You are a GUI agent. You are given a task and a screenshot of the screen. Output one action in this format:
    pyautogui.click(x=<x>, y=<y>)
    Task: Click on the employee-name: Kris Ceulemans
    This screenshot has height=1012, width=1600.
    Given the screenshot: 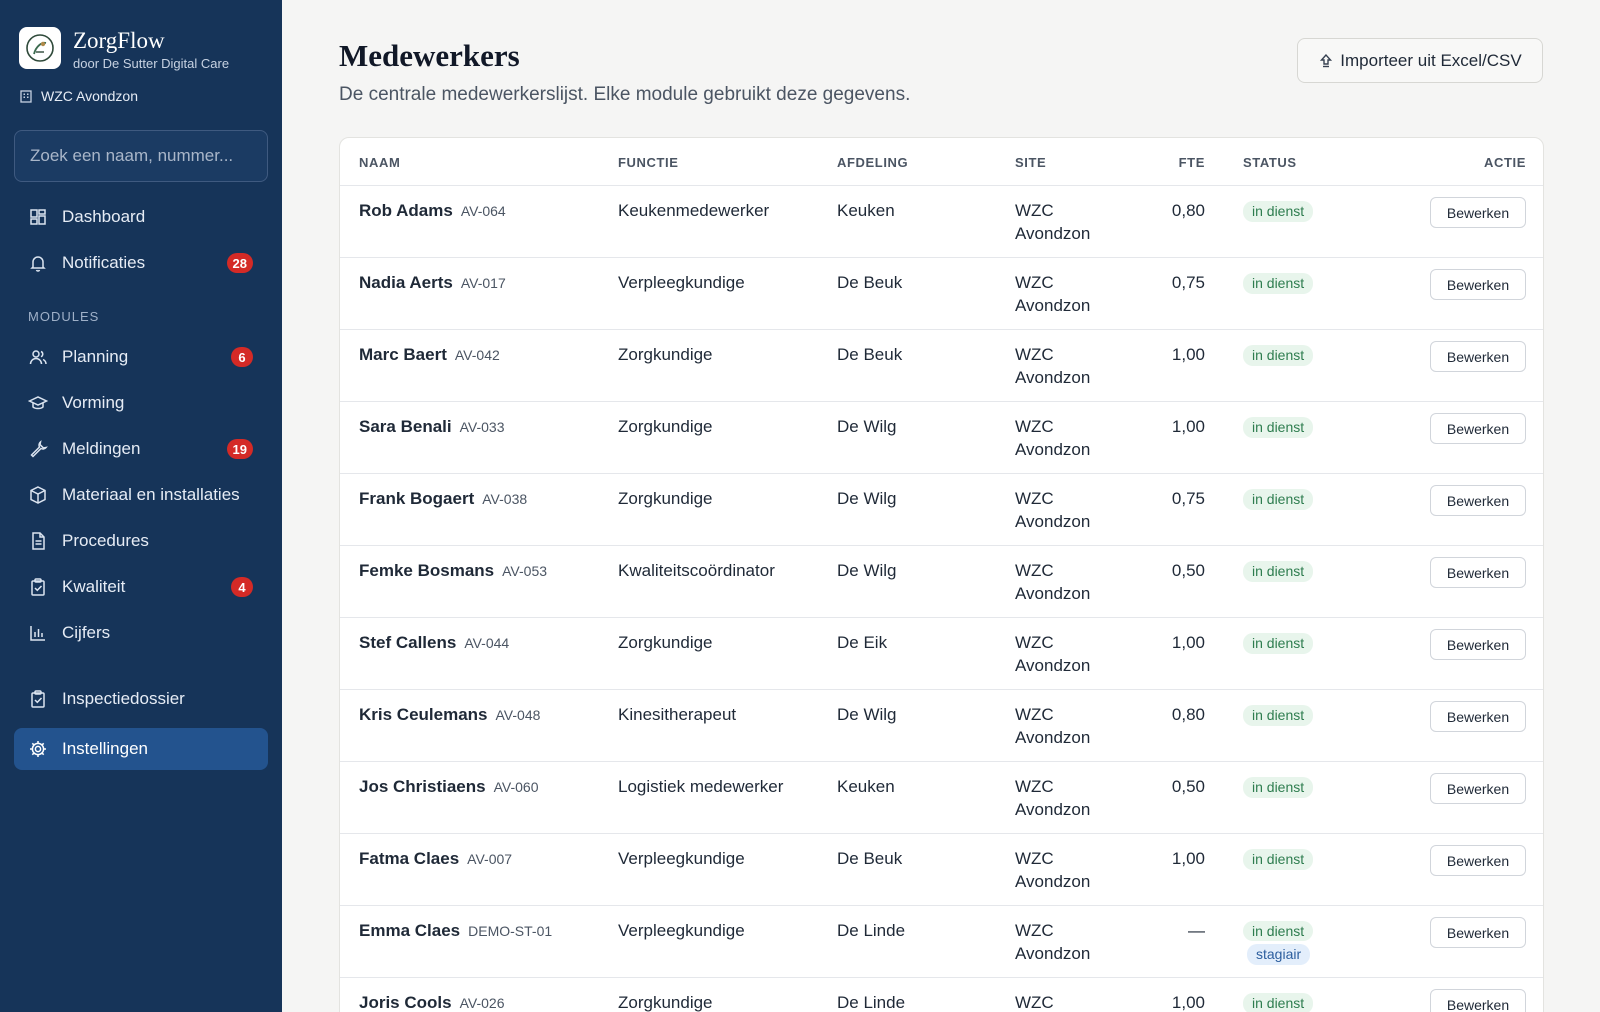 What is the action you would take?
    pyautogui.click(x=423, y=714)
    